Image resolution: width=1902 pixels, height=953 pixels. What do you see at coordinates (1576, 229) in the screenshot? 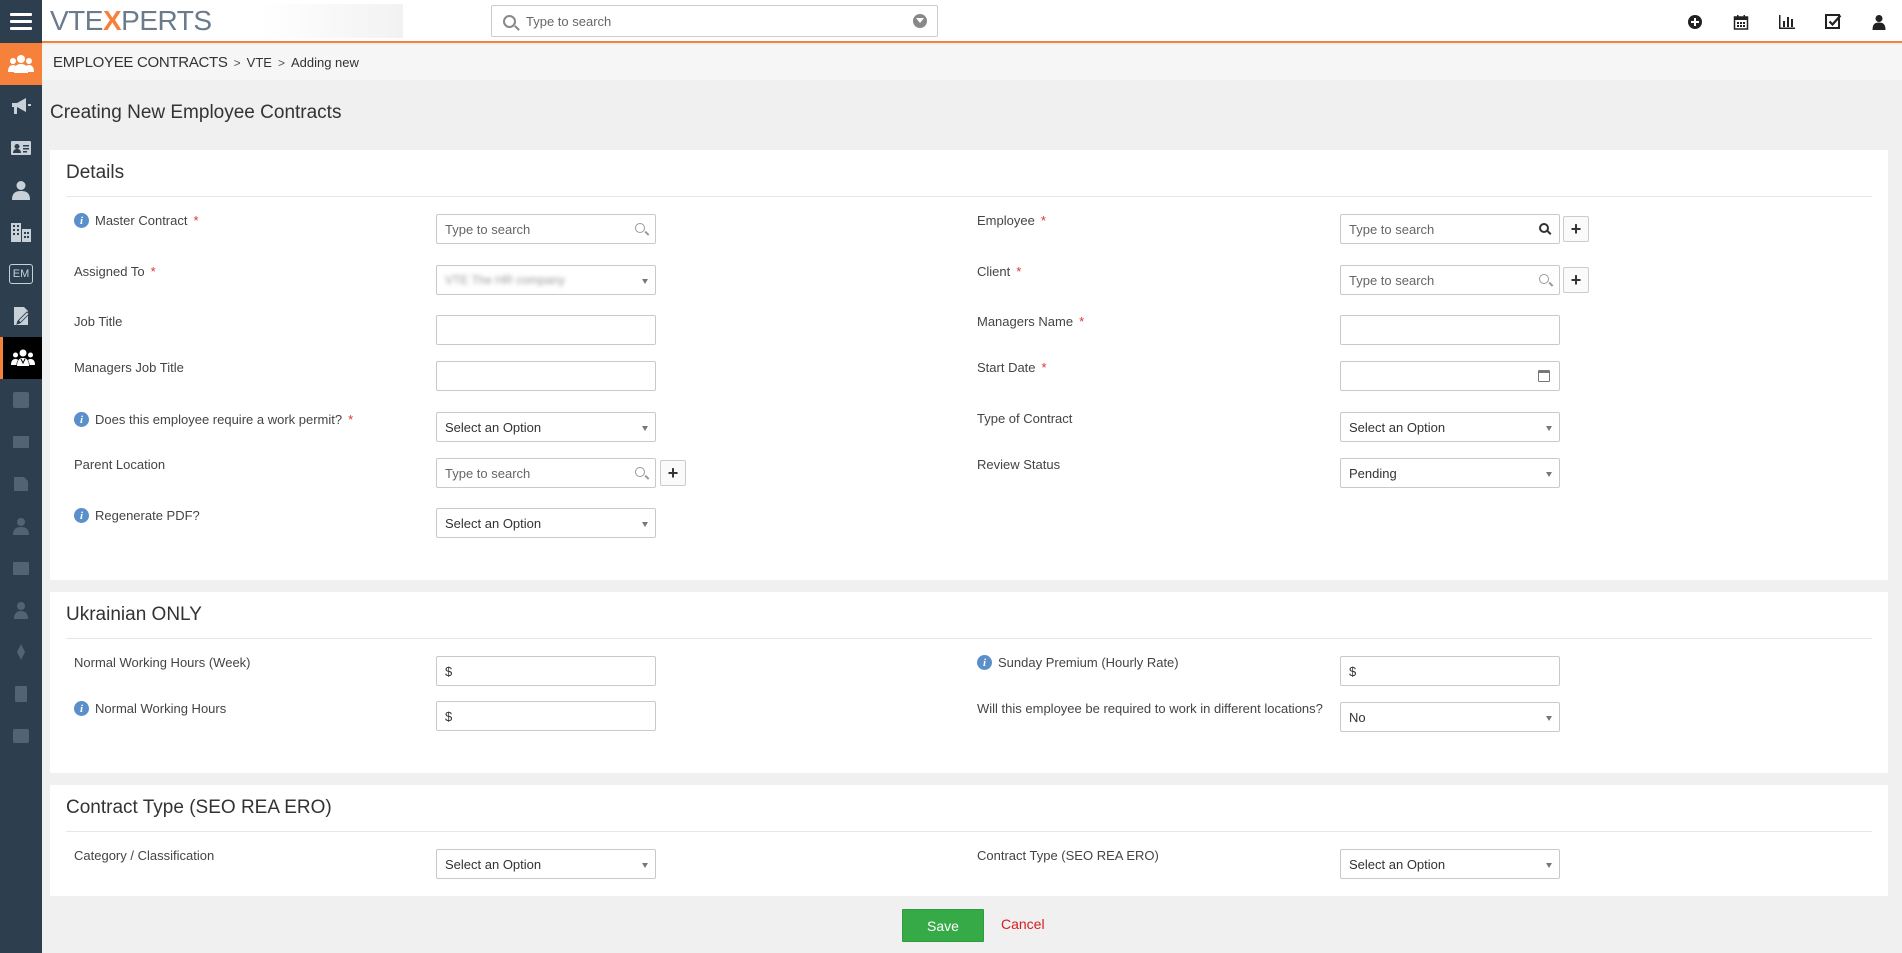
I see `add-employee-button: +` at bounding box center [1576, 229].